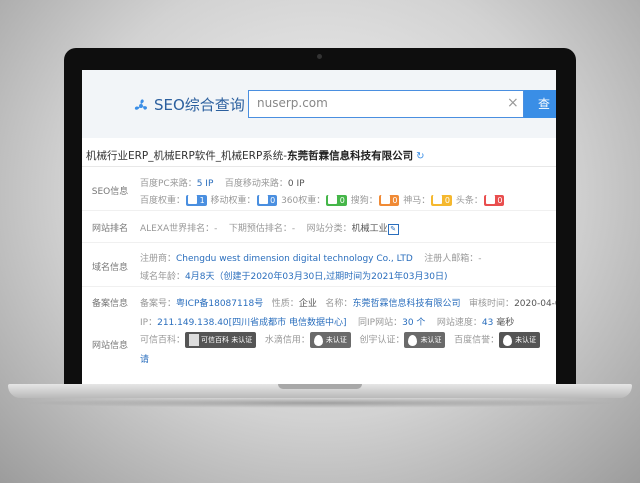  What do you see at coordinates (179, 229) in the screenshot?
I see `alexa-rank: ALEXA世界排名：-` at bounding box center [179, 229].